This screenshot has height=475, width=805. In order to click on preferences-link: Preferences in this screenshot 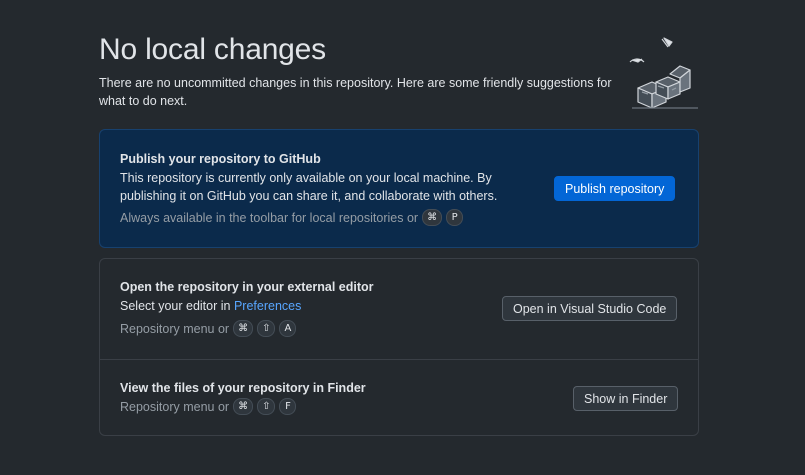, I will do `click(267, 306)`.